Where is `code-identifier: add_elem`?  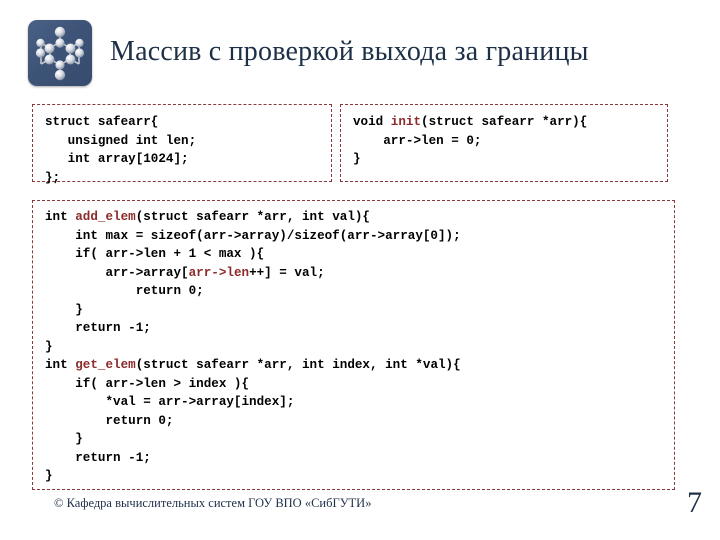 code-identifier: add_elem is located at coordinates (105, 217).